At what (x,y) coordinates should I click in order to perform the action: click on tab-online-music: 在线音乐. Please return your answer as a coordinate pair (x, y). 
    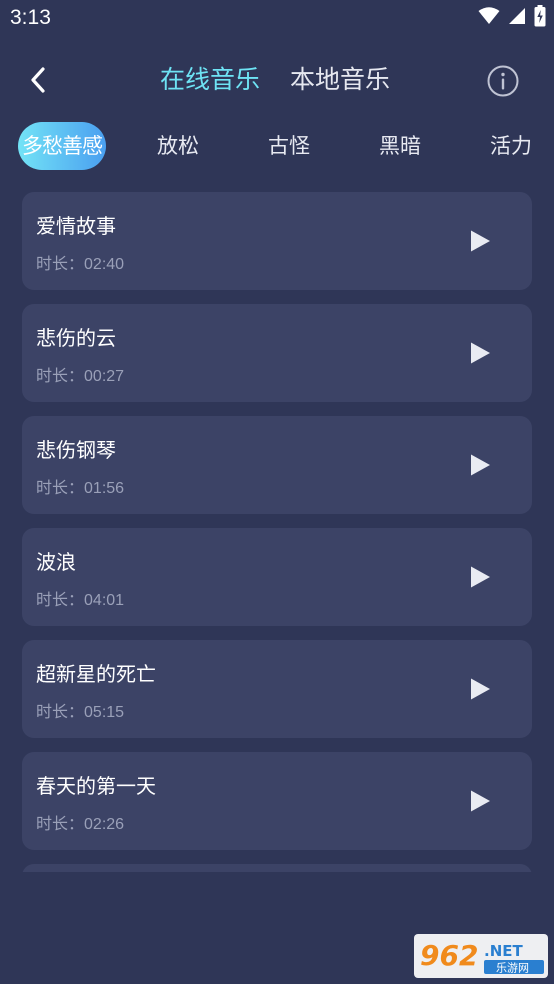
    Looking at the image, I should click on (210, 80).